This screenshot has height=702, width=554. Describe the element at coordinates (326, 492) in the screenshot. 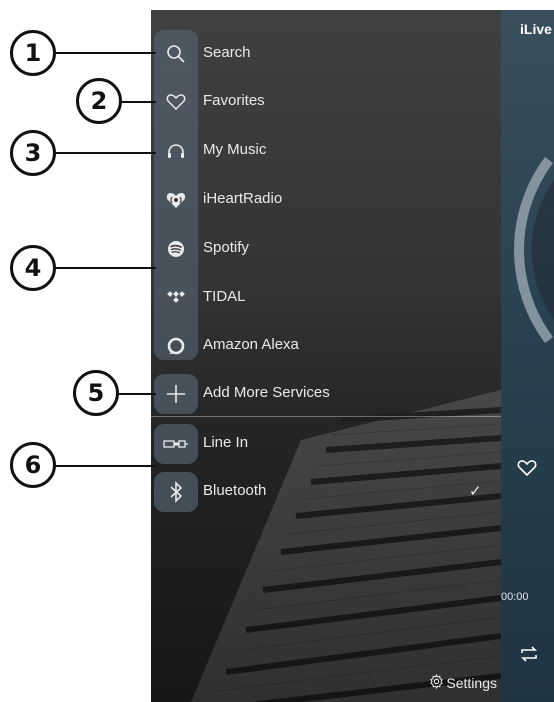

I see `menu-item-bluetooth: Bluetooth` at that location.